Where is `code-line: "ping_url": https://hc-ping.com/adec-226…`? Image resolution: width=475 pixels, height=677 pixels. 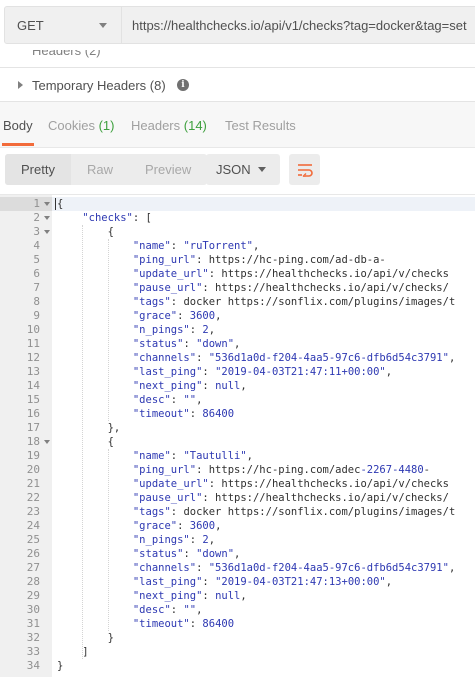
code-line: "ping_url": https://hc-ping.com/adec-226… is located at coordinates (281, 470).